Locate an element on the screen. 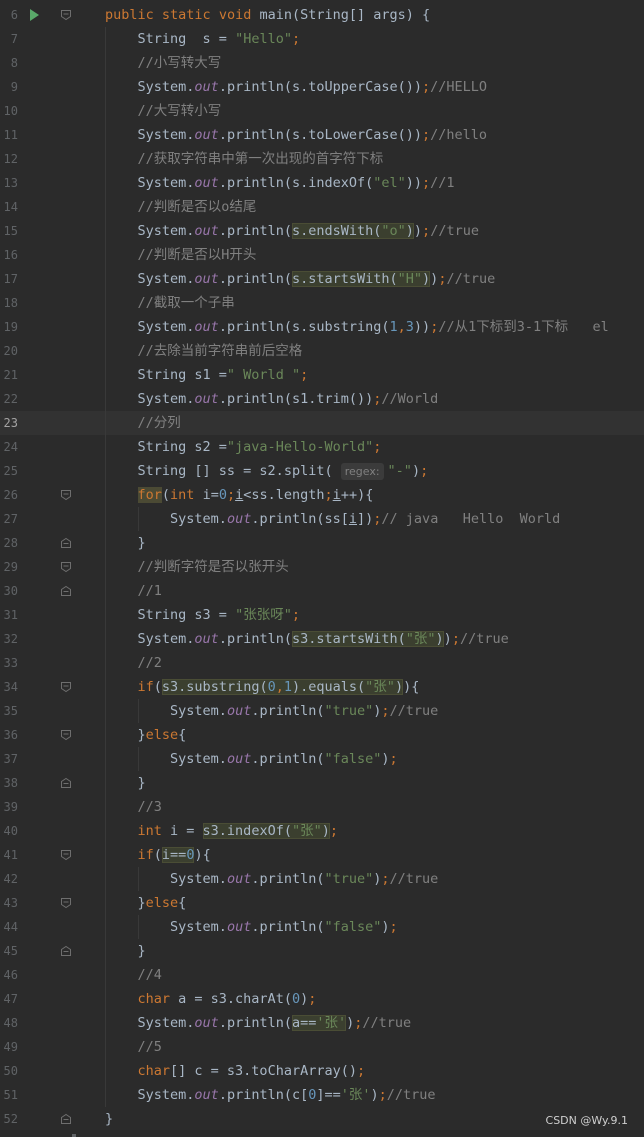 The width and height of the screenshot is (644, 1137). code-text: if(s3.substring(0,1).equals("张")){ is located at coordinates (278, 687).